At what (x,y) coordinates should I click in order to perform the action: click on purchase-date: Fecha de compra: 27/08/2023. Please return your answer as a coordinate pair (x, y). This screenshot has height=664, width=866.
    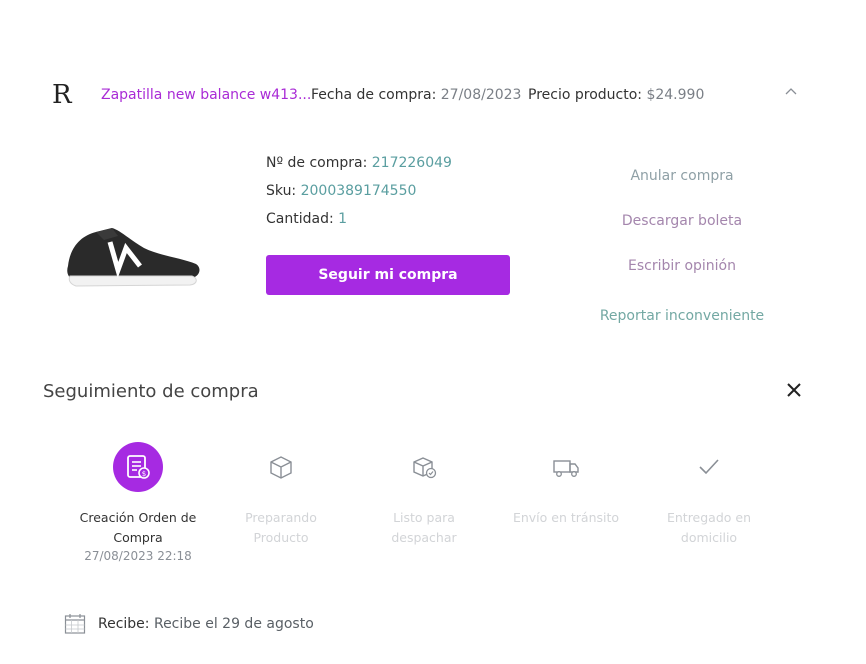
    Looking at the image, I should click on (416, 95).